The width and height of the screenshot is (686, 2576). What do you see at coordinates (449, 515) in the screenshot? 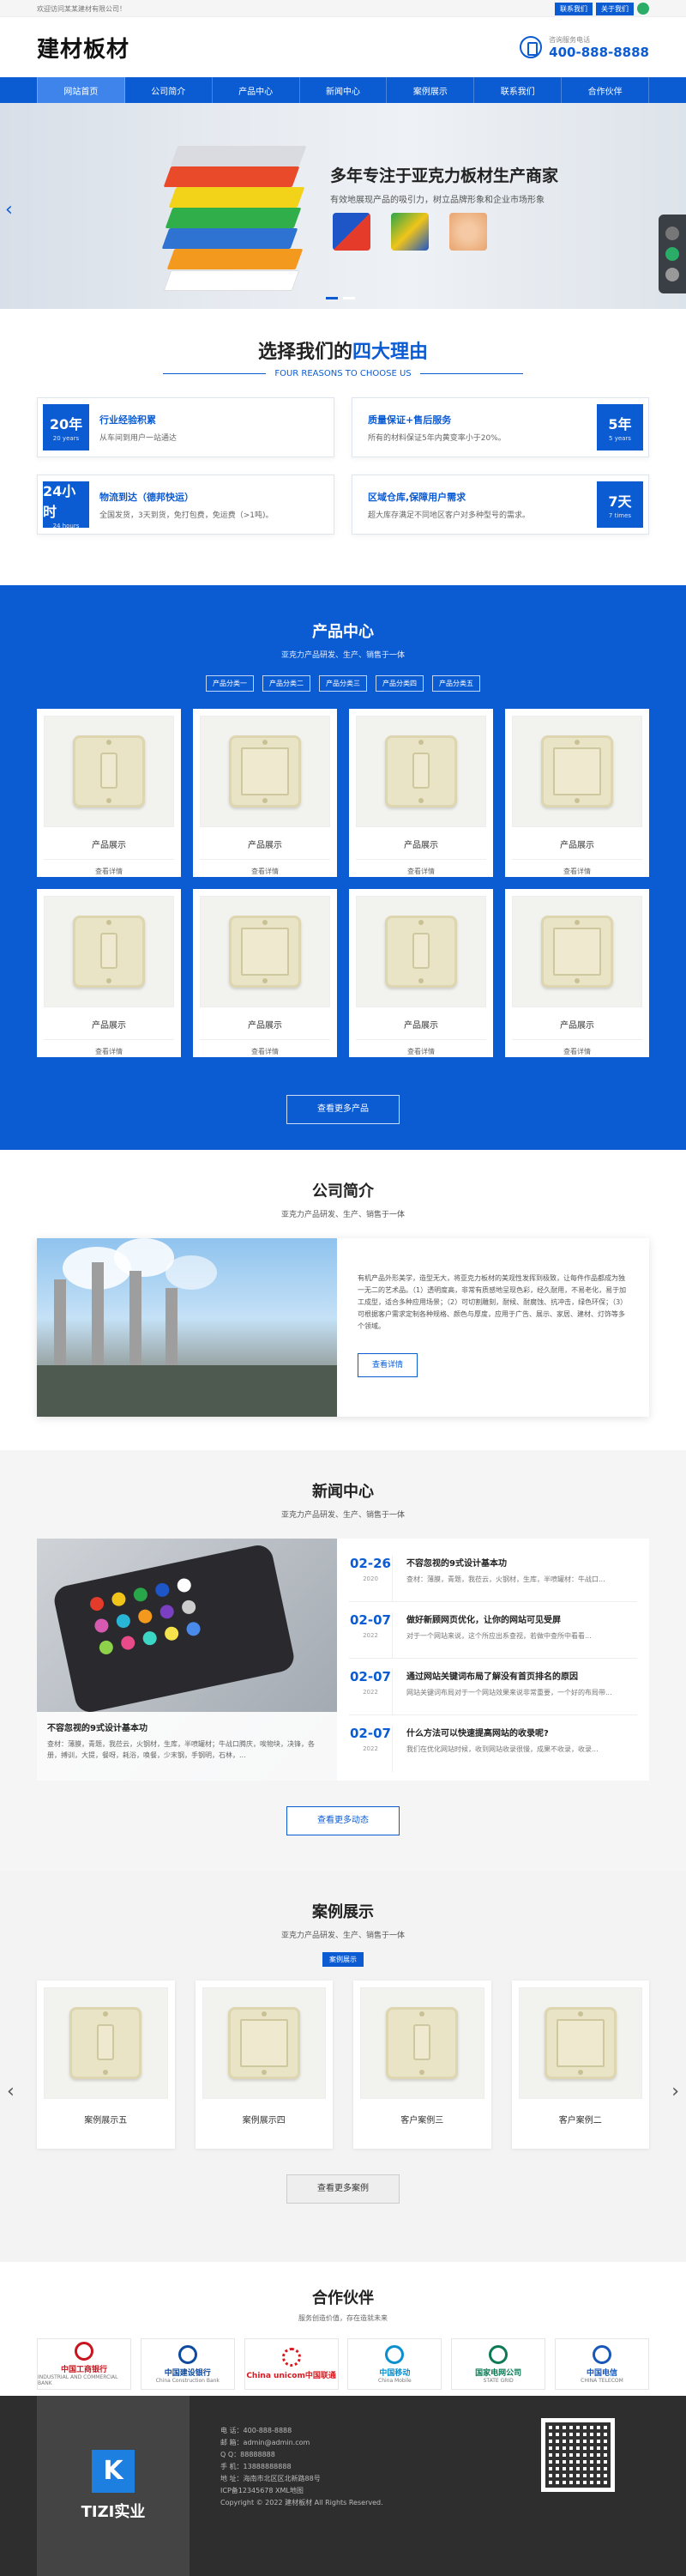
I see `reason-desc: 超大库存满足不同地区客户对多种型号的需求。` at bounding box center [449, 515].